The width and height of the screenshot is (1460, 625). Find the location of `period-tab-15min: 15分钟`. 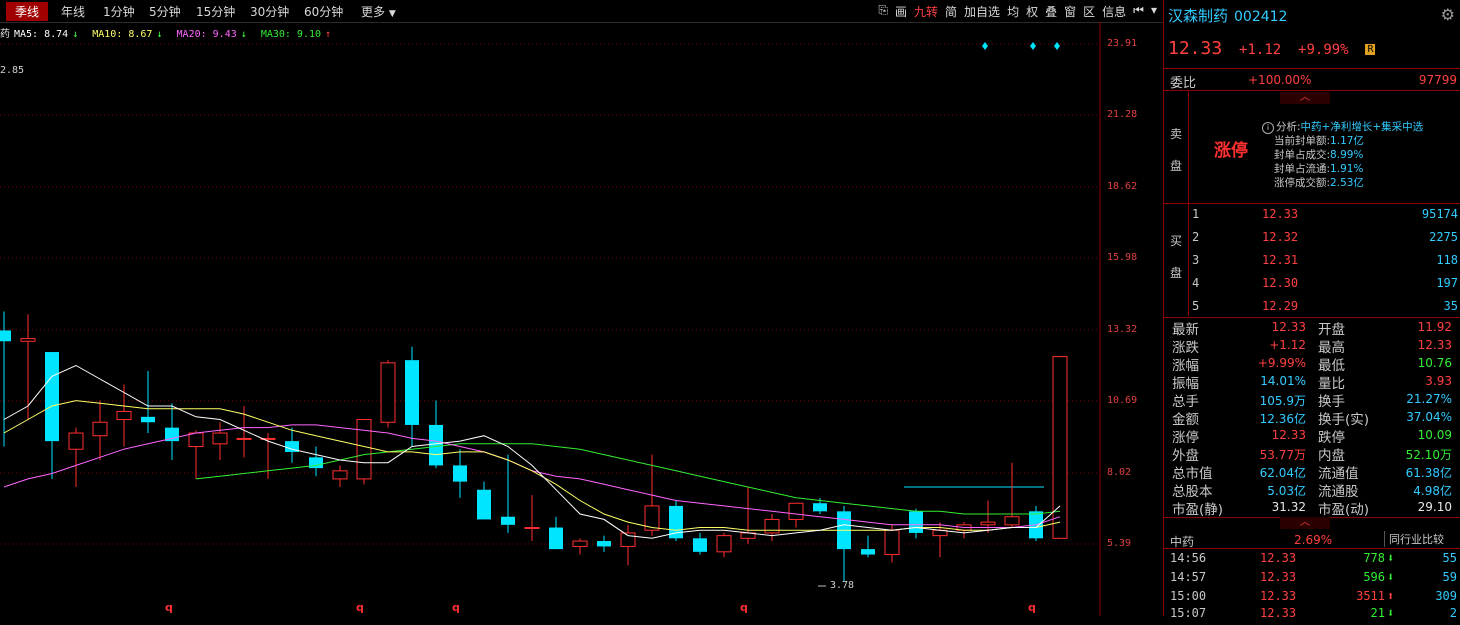

period-tab-15min: 15分钟 is located at coordinates (215, 11).